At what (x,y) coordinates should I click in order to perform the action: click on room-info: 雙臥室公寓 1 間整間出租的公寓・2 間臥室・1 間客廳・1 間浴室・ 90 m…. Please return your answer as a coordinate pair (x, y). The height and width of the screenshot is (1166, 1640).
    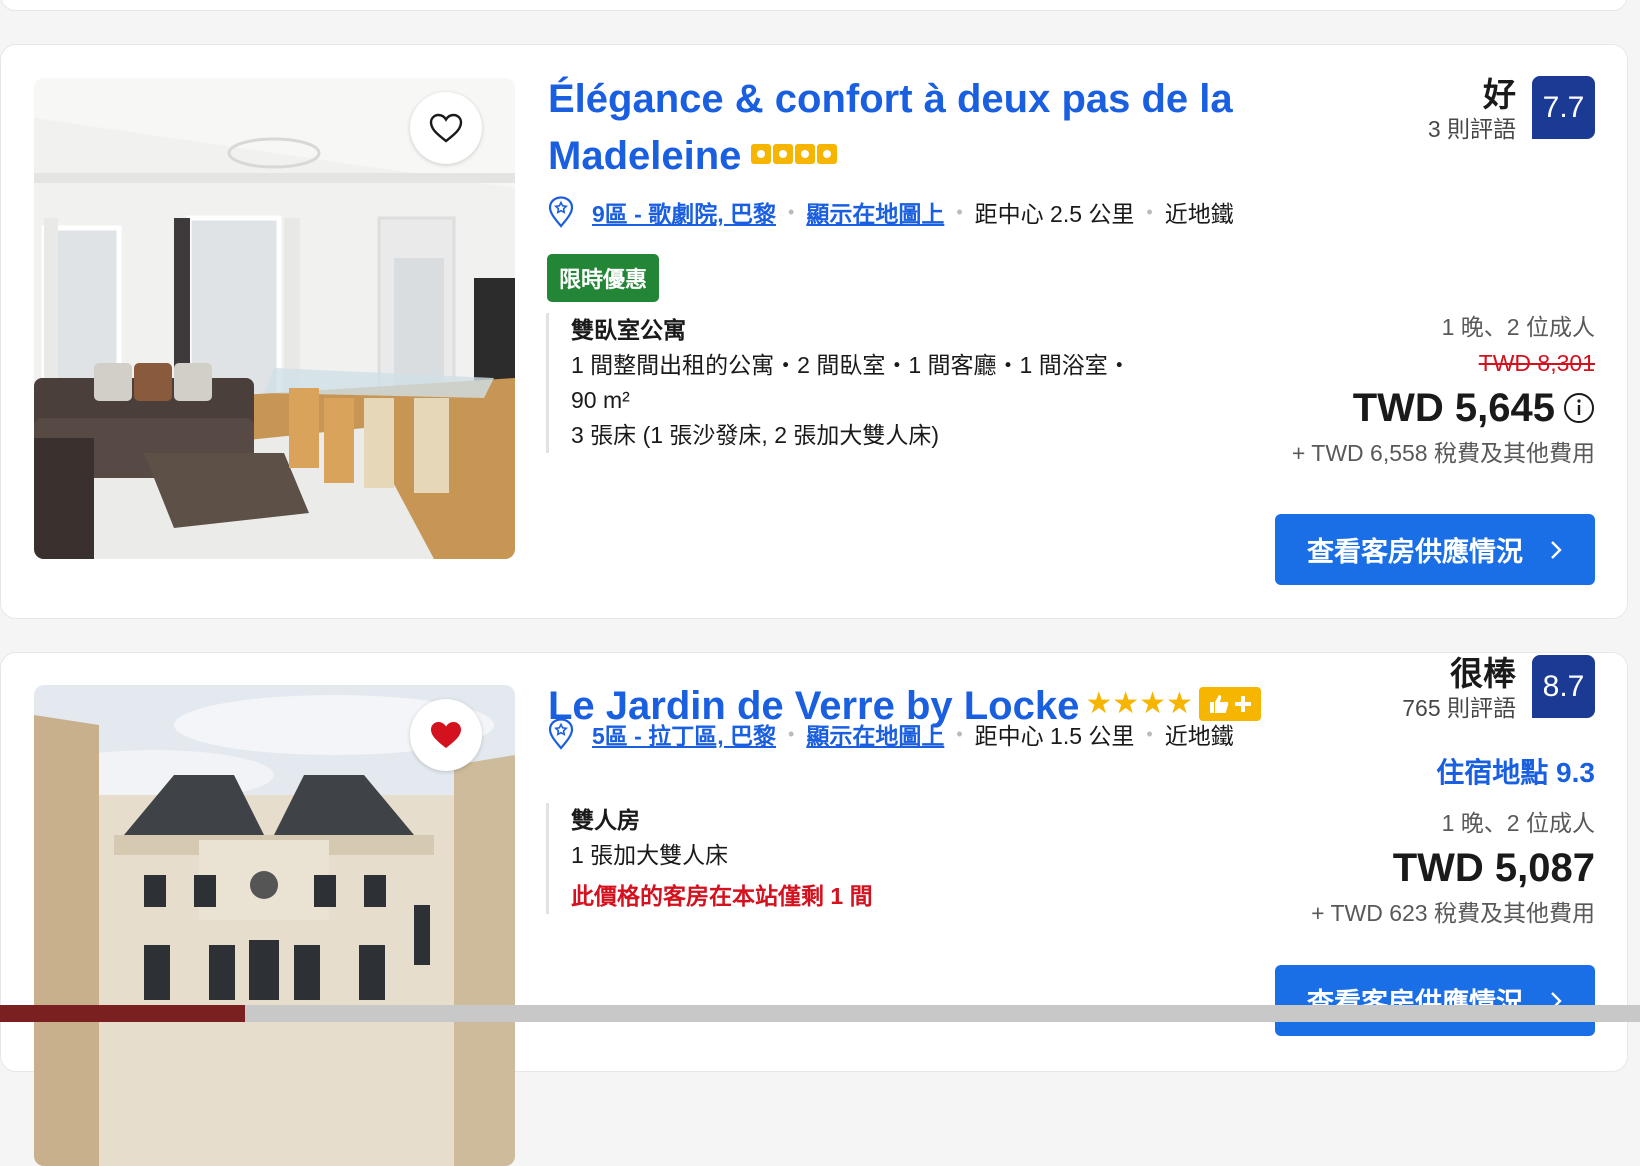
    Looking at the image, I should click on (848, 383).